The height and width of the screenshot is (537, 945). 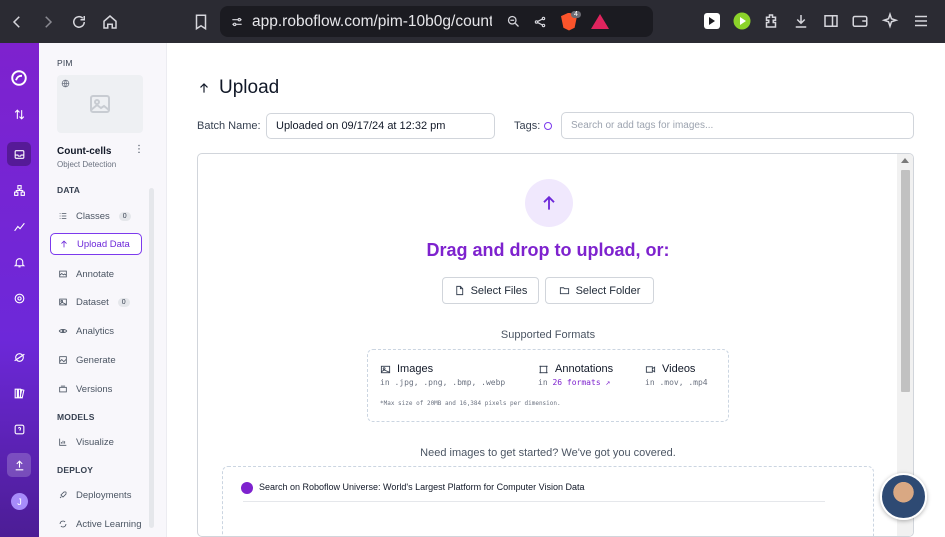 What do you see at coordinates (63, 302) in the screenshot?
I see `dataset-icon` at bounding box center [63, 302].